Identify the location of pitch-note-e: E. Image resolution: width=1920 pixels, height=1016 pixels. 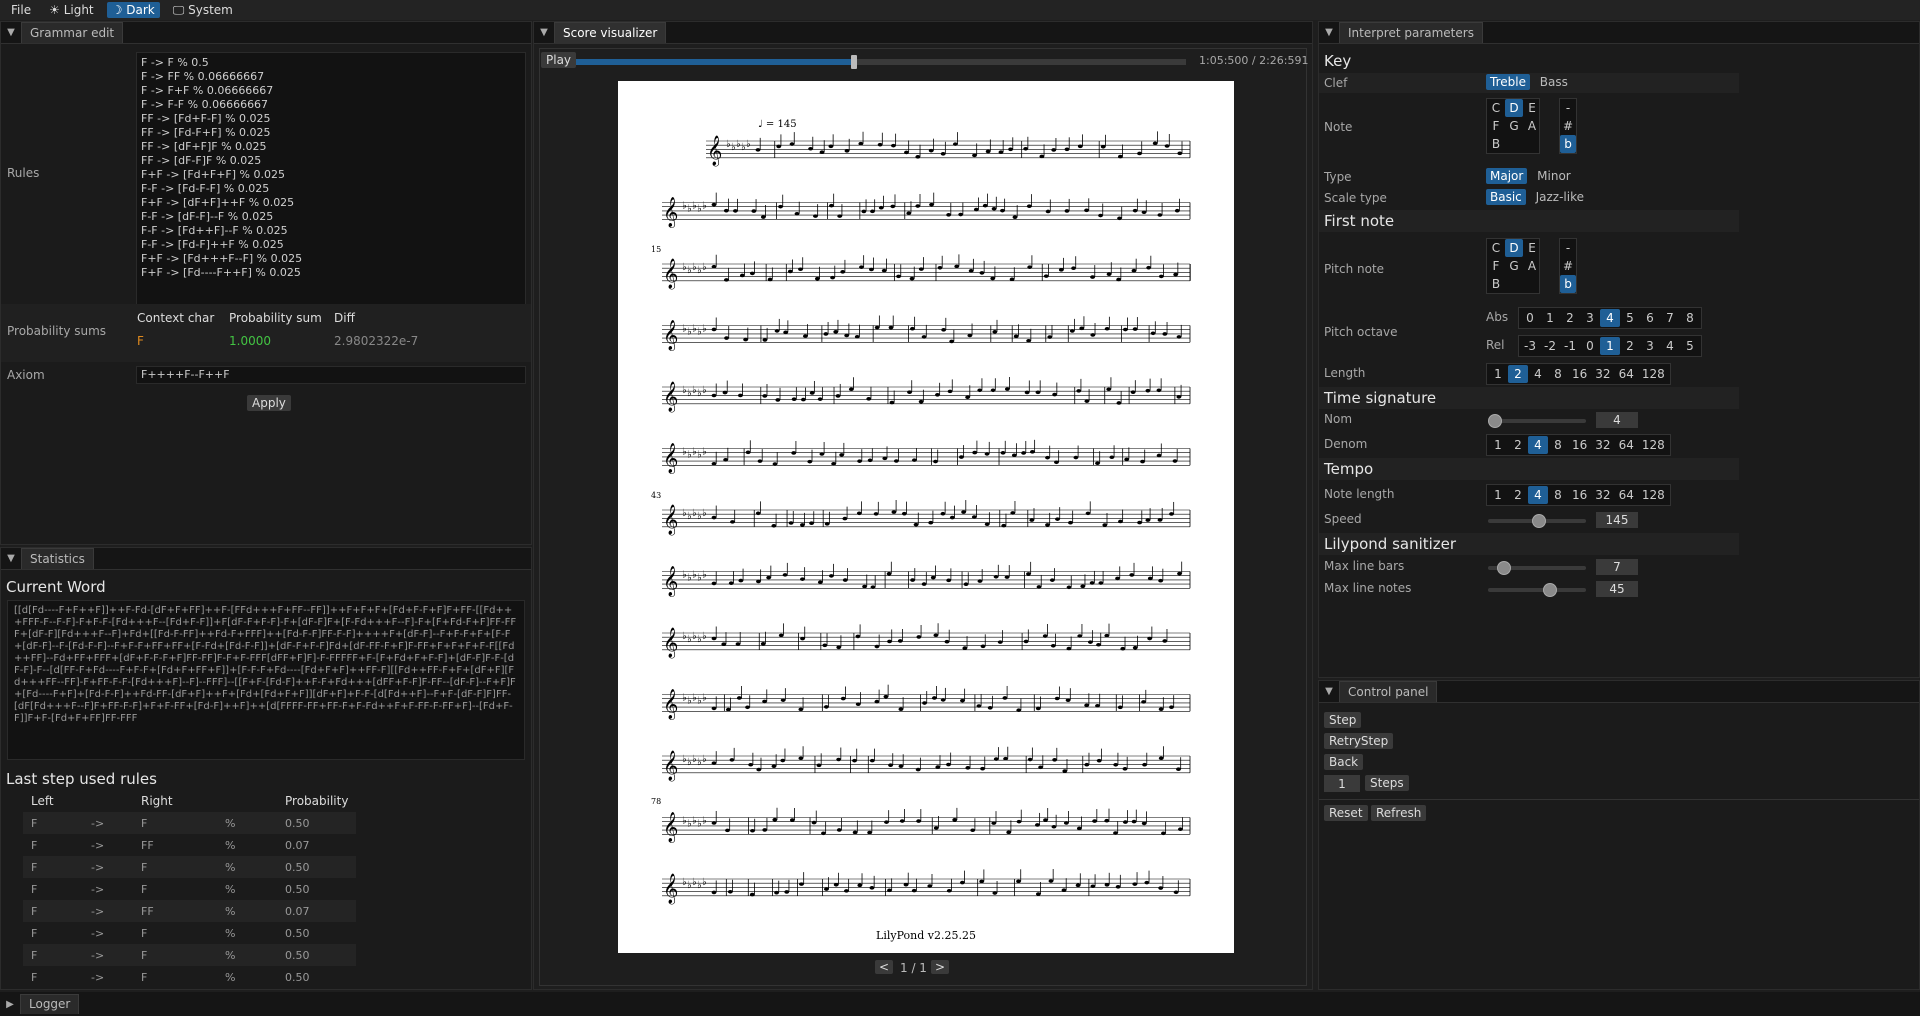
(1532, 248).